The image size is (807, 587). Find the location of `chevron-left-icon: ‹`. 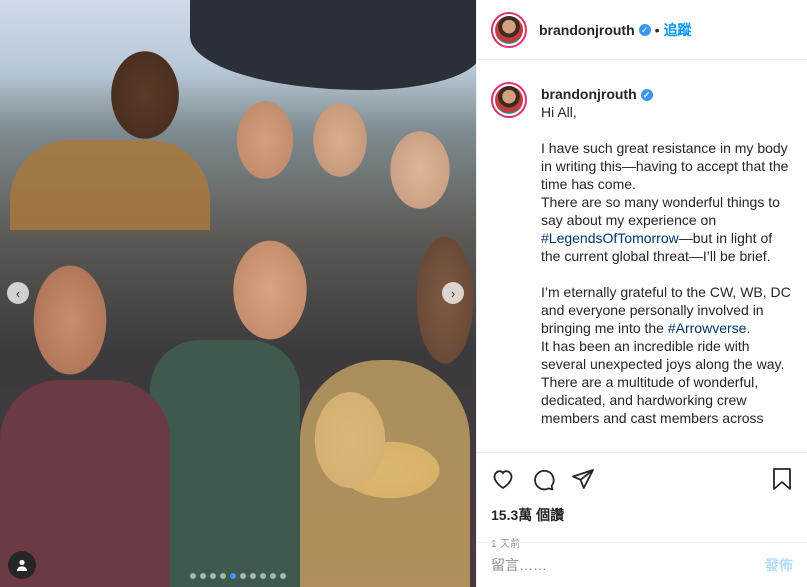

chevron-left-icon: ‹ is located at coordinates (18, 293).